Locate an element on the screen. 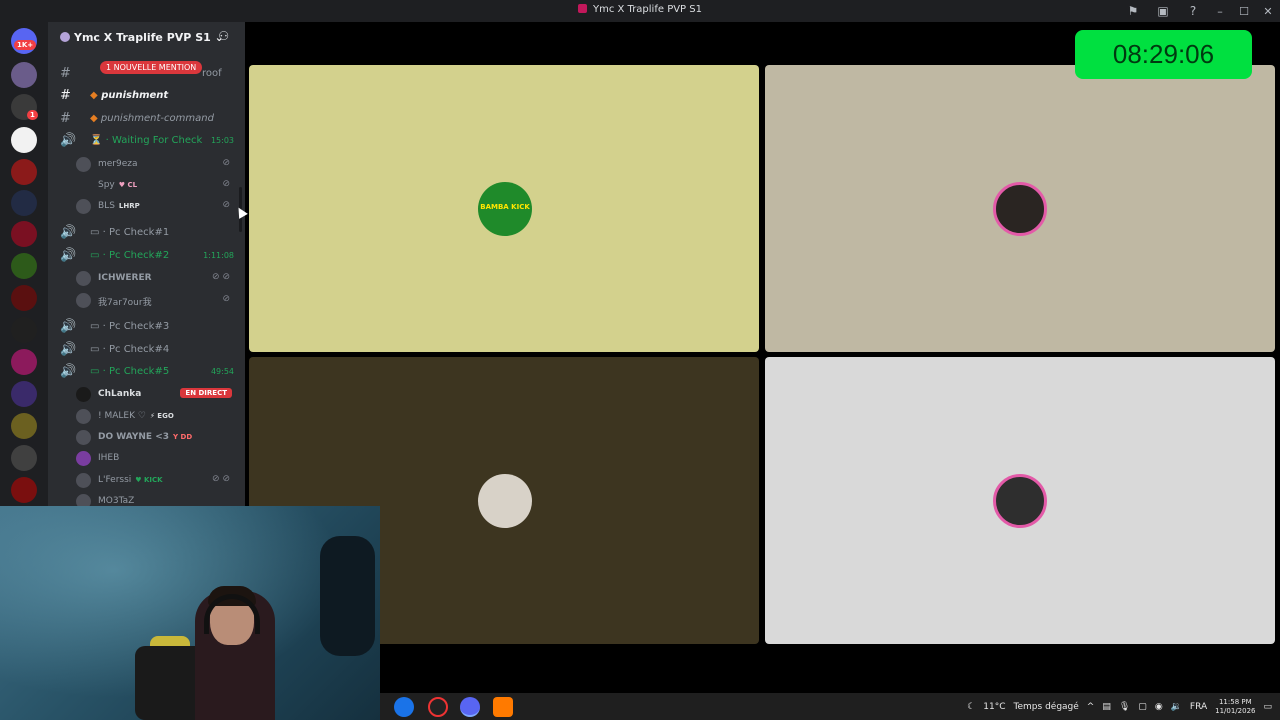  minimize-button: – is located at coordinates (1220, 11).